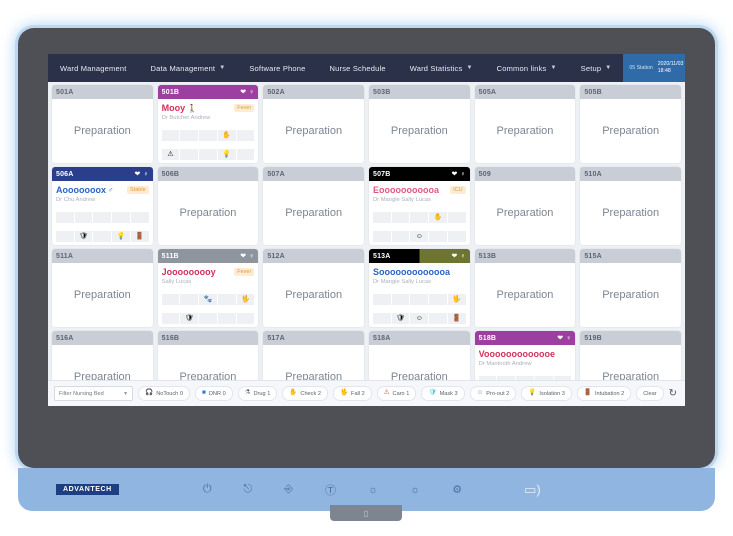 This screenshot has height=536, width=733. Describe the element at coordinates (650, 393) in the screenshot. I see `tag-filter-button: Clear` at that location.